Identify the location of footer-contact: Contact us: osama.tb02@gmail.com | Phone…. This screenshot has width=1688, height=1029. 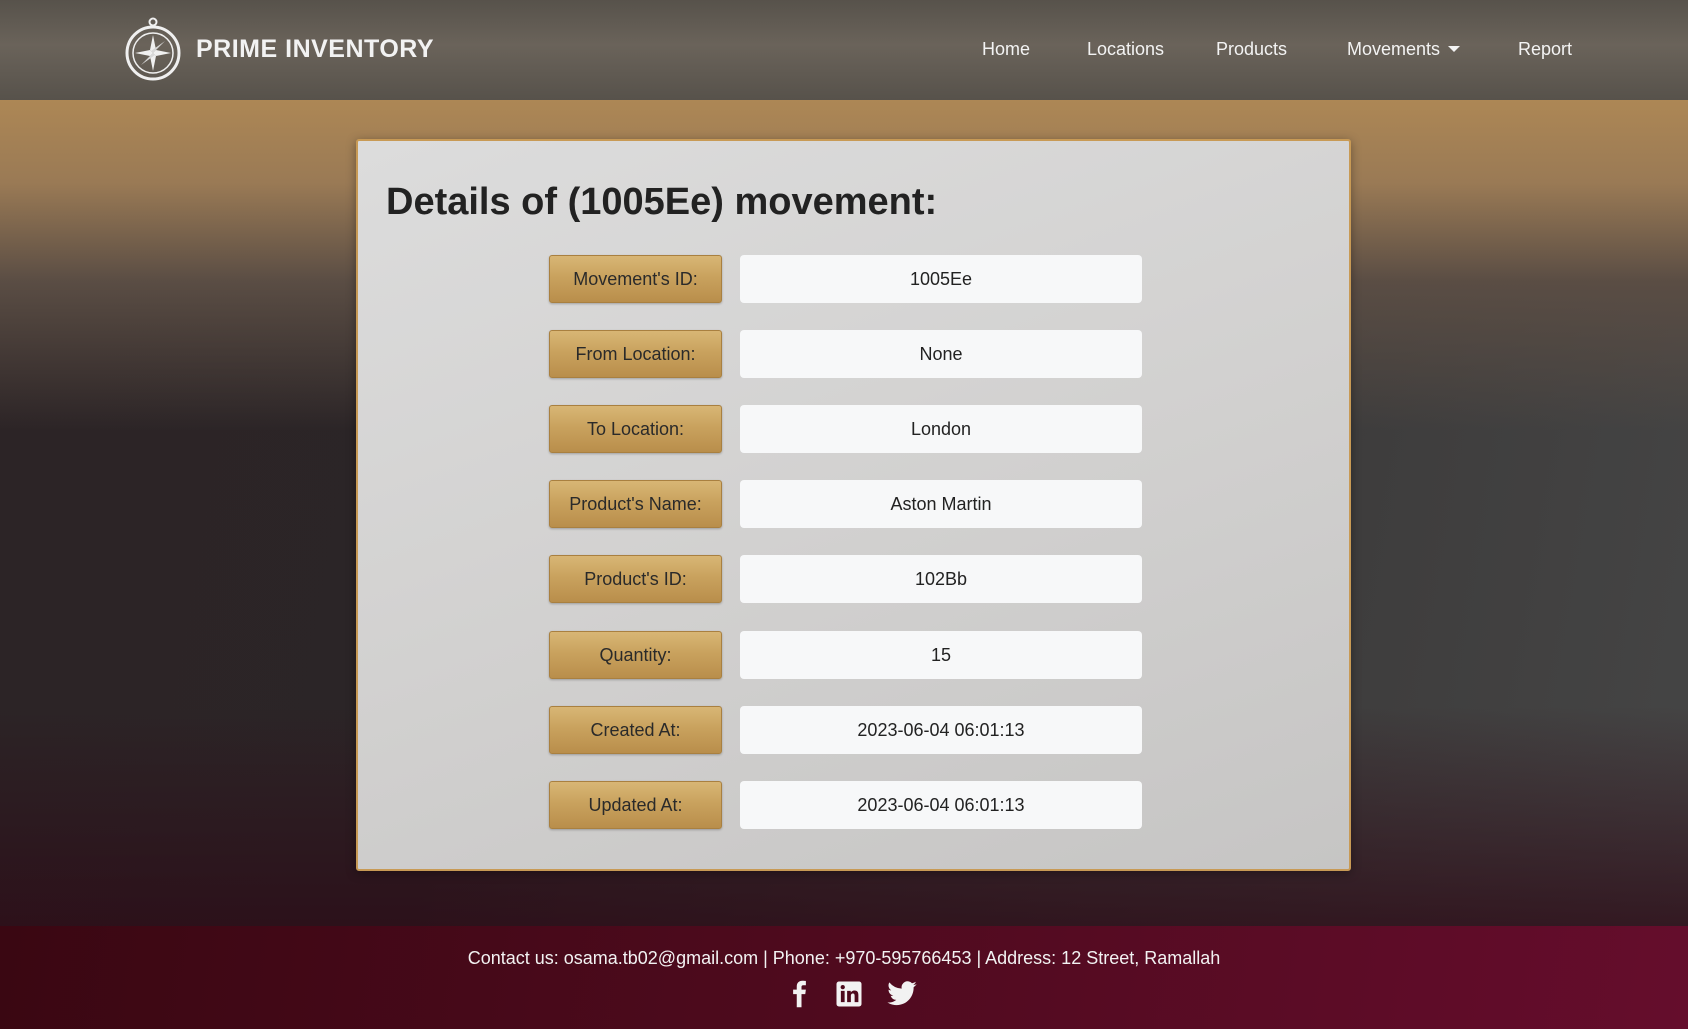
(844, 958).